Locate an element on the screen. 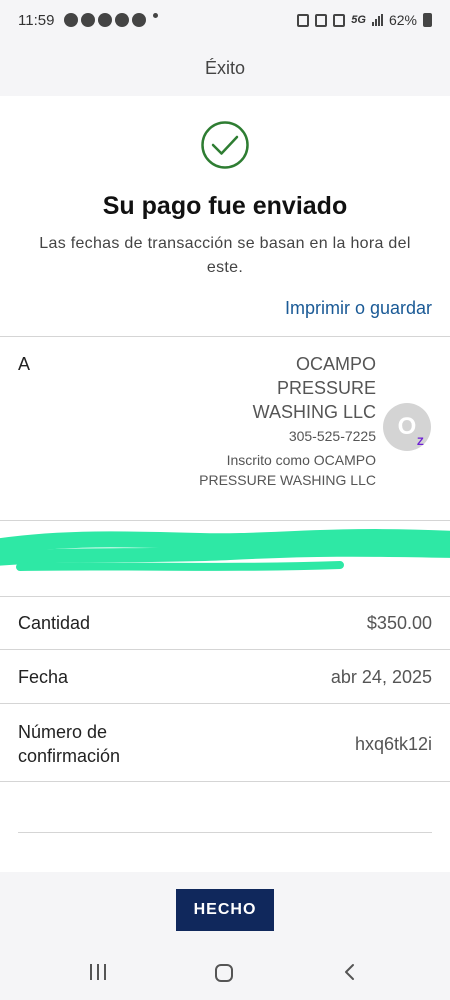 The width and height of the screenshot is (450, 1000). battery-percent: 62% is located at coordinates (402, 20).